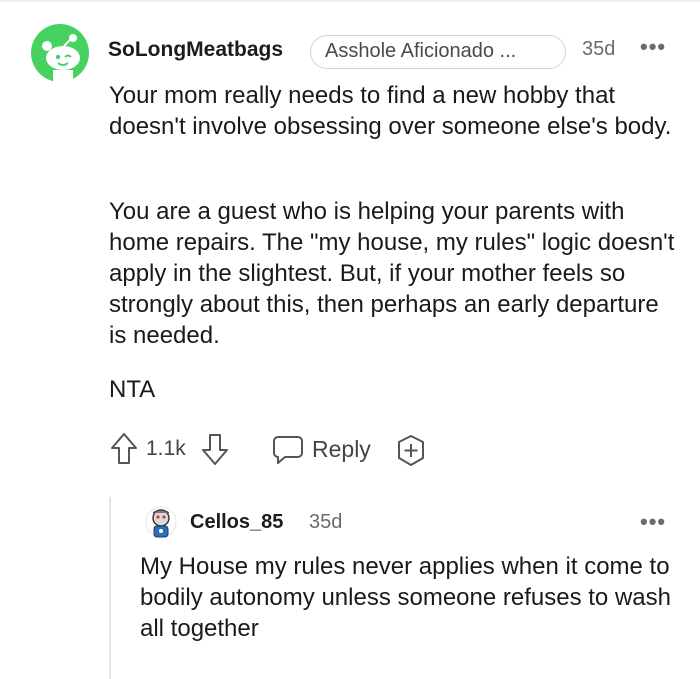 The width and height of the screenshot is (700, 679). Describe the element at coordinates (195, 50) in the screenshot. I see `comment-username: SoLongMeatbags` at that location.